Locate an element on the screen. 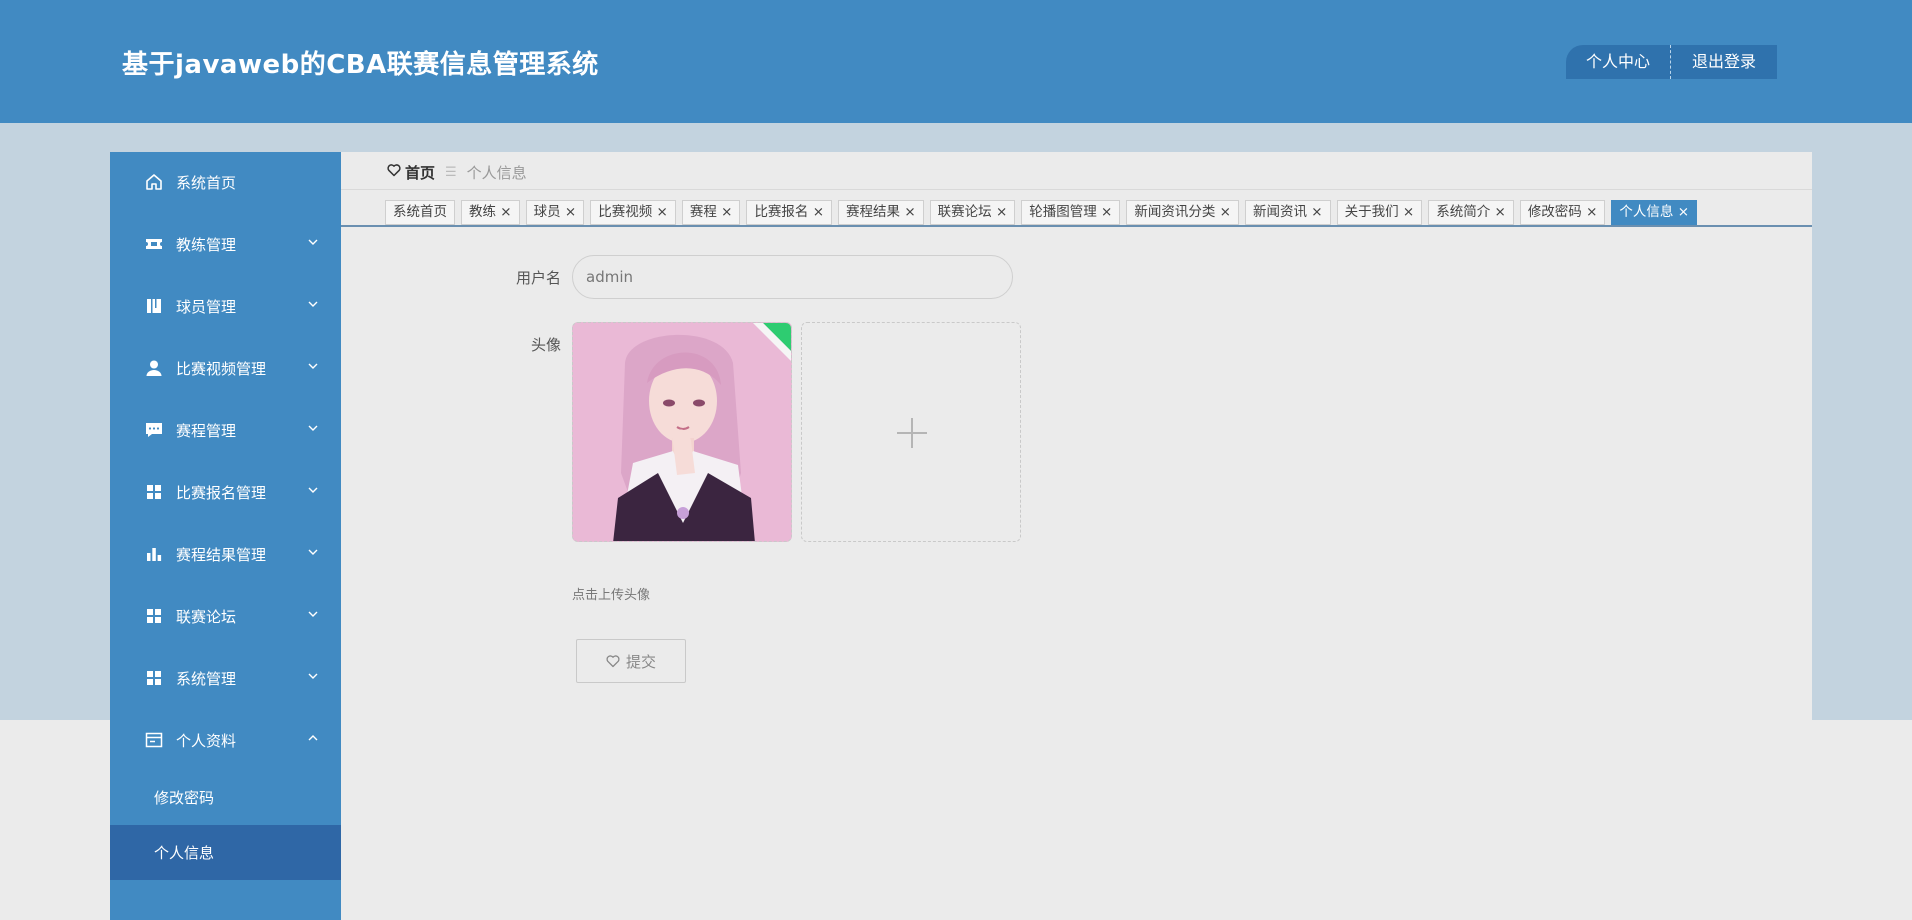 The height and width of the screenshot is (920, 1912). tab-intro: 系统简介 × is located at coordinates (1471, 212).